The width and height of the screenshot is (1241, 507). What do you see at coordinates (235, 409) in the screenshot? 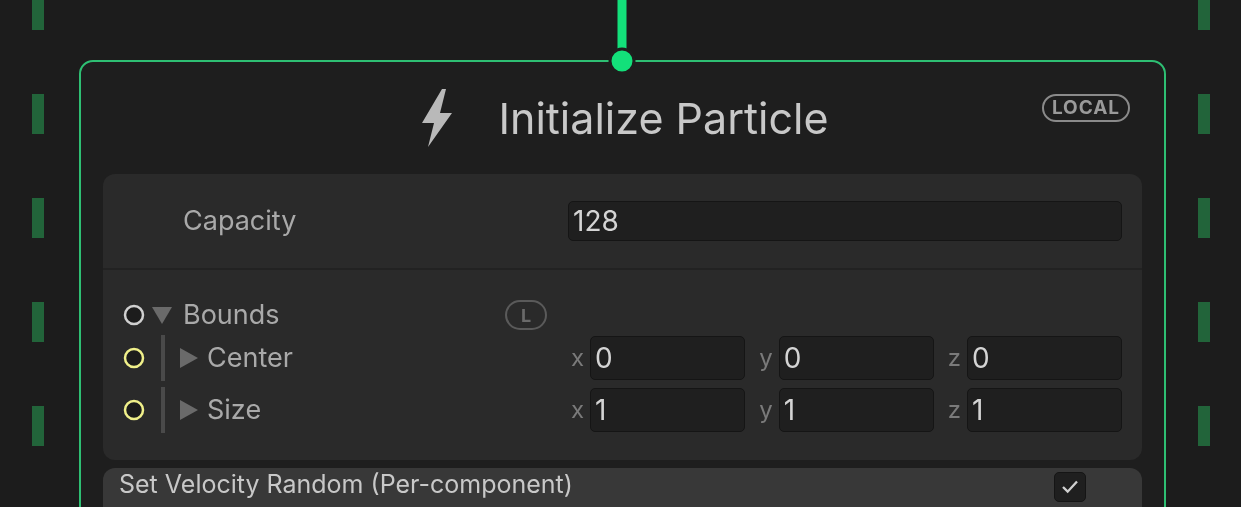
I see `field-label: Size` at bounding box center [235, 409].